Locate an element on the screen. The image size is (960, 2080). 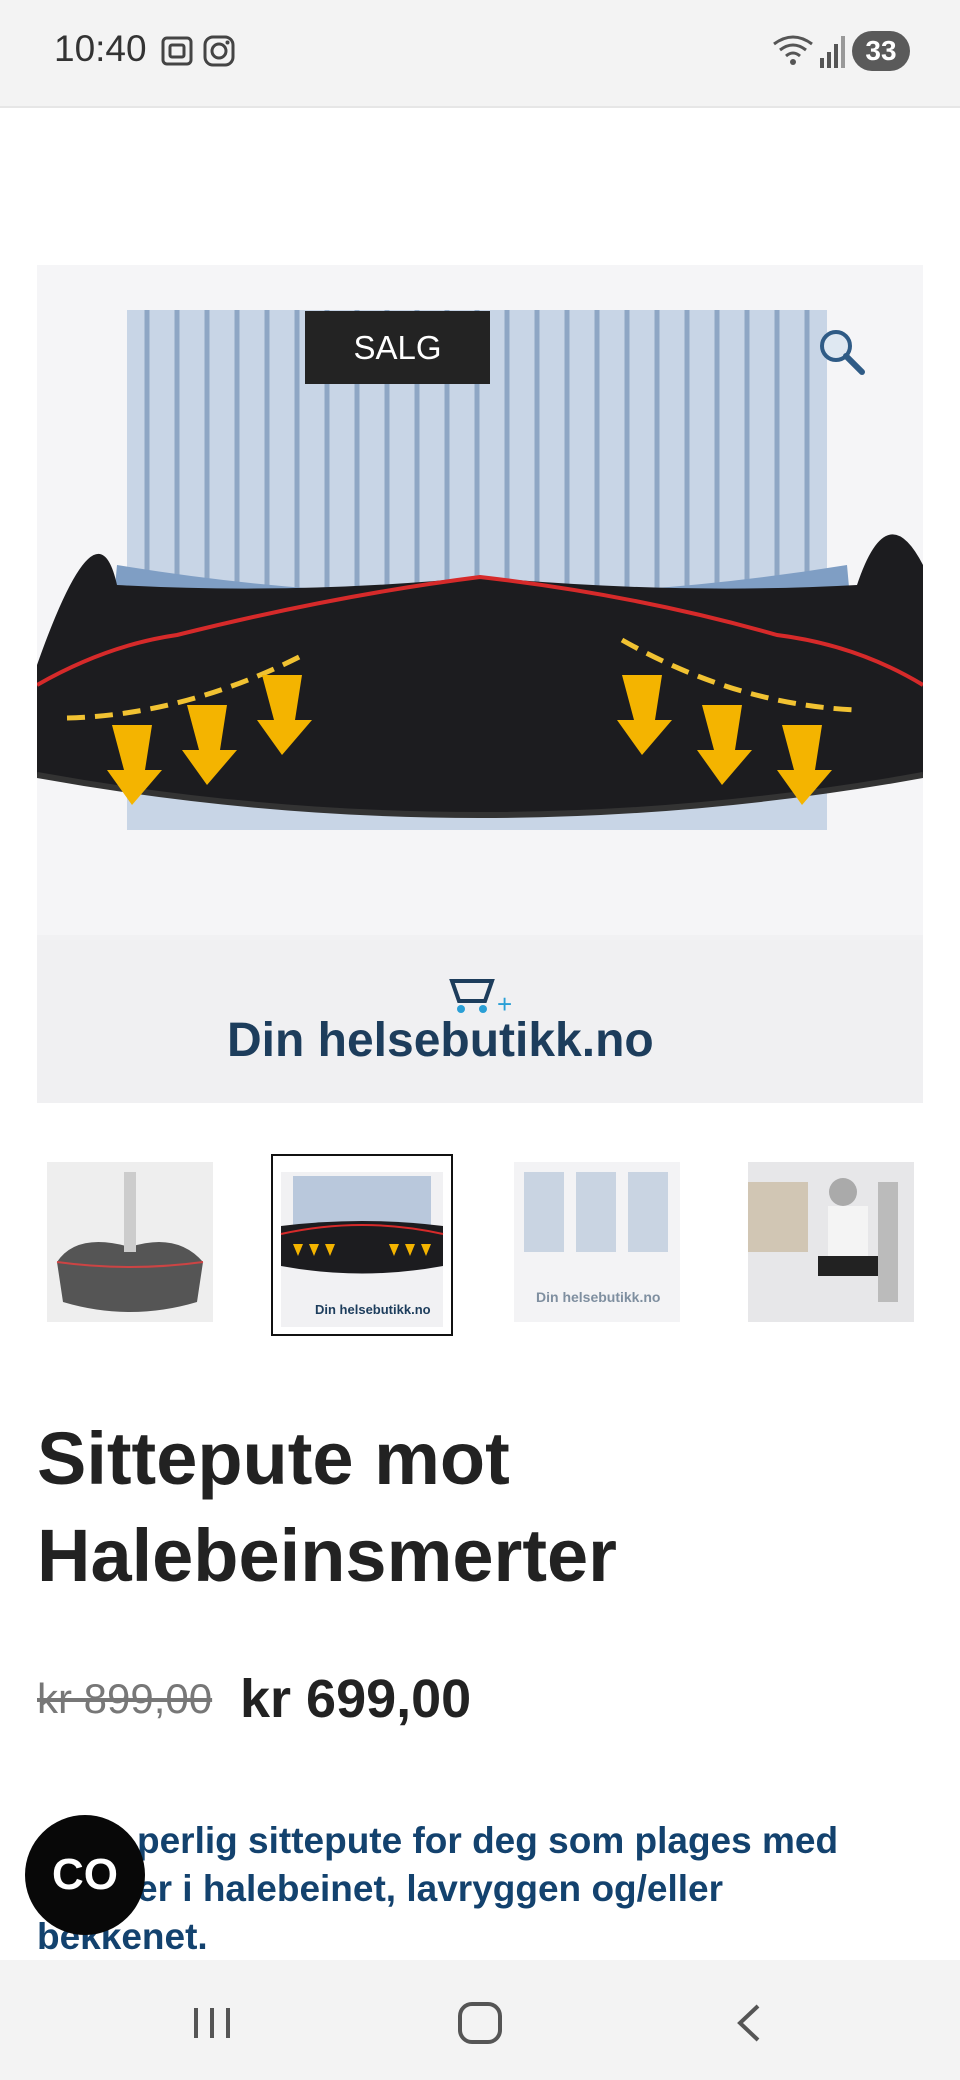
new-price: kr 699,00 is located at coordinates (356, 1699).